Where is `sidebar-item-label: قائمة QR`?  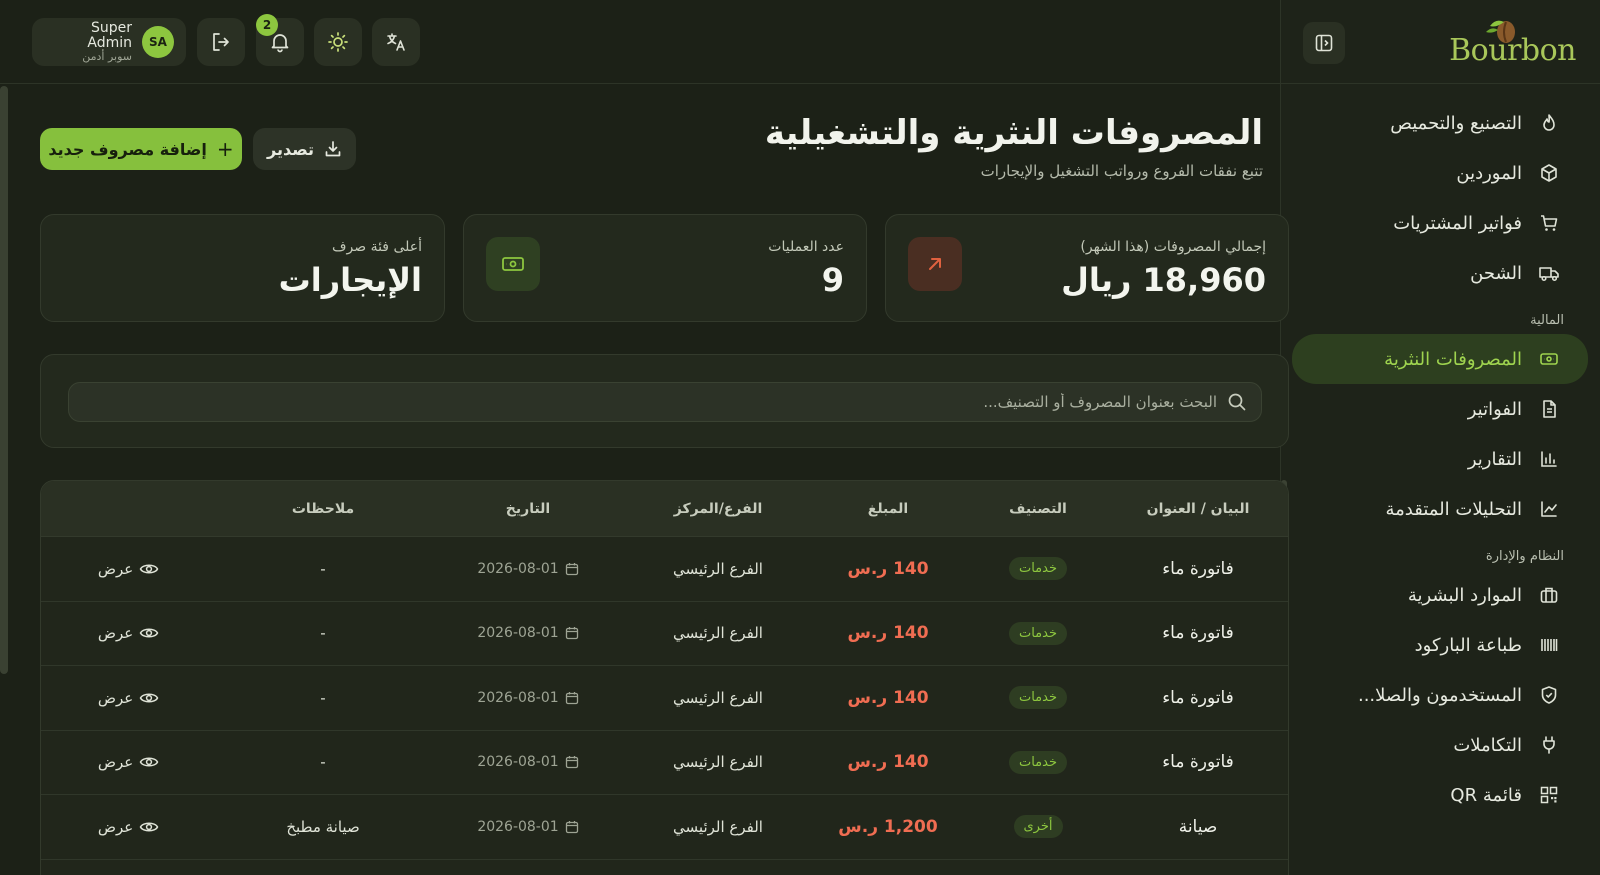
sidebar-item-label: قائمة QR is located at coordinates (1486, 795).